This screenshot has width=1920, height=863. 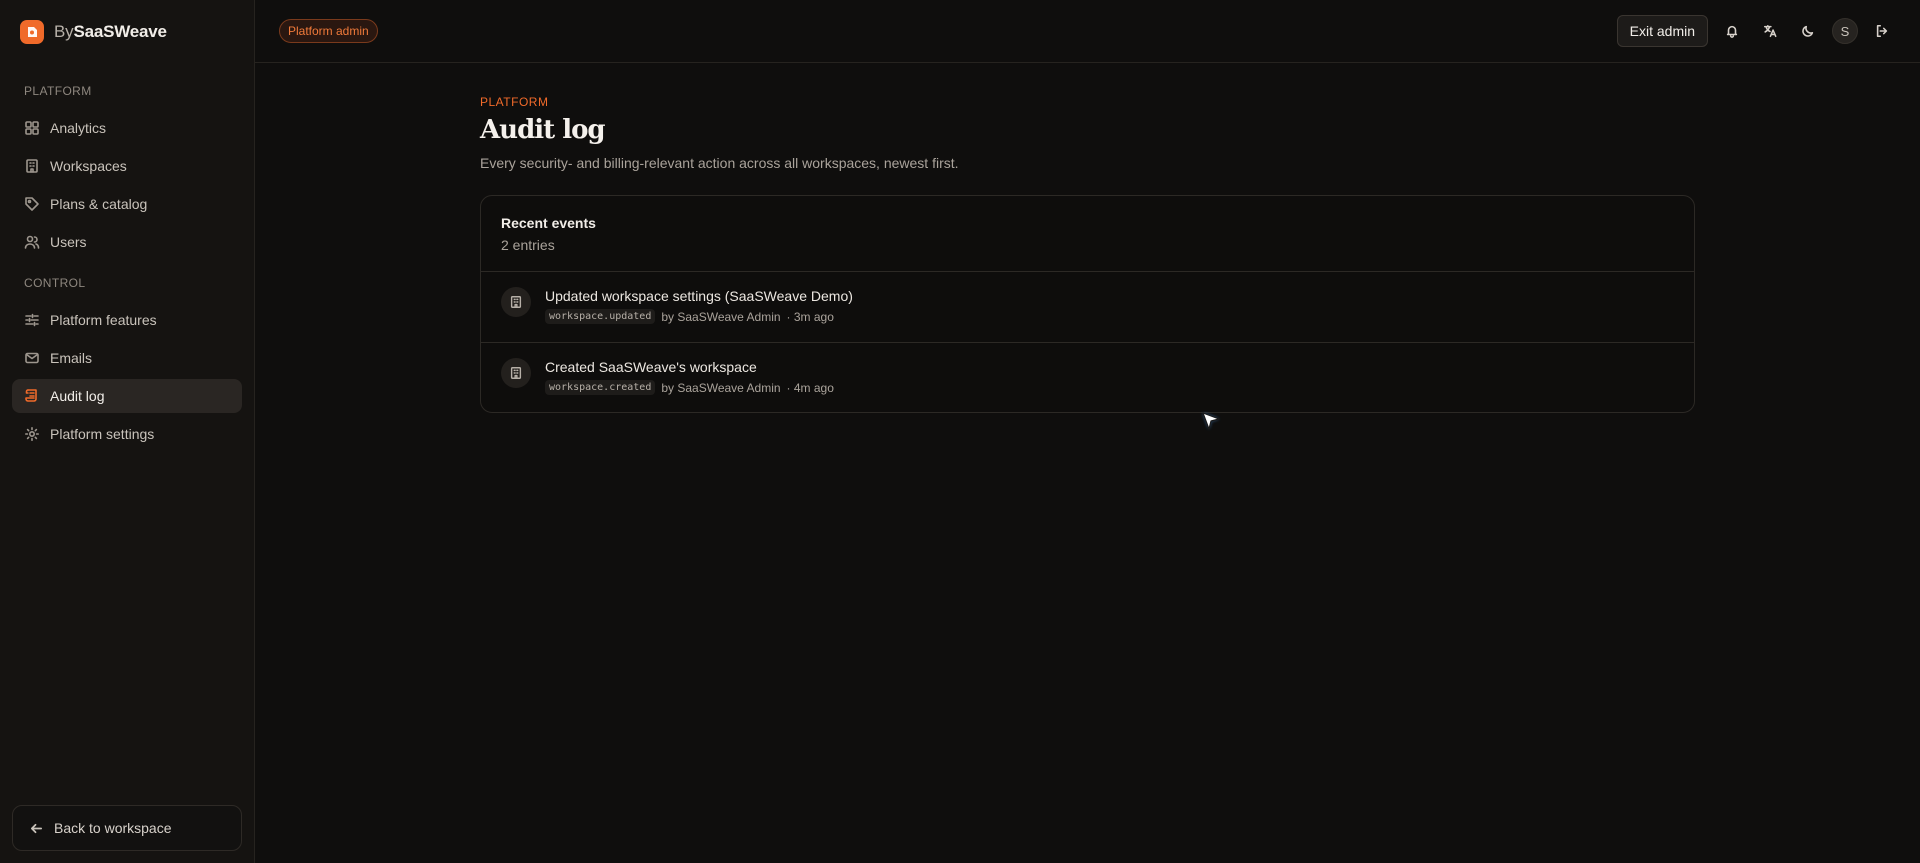 I want to click on moon-icon, so click(x=1808, y=31).